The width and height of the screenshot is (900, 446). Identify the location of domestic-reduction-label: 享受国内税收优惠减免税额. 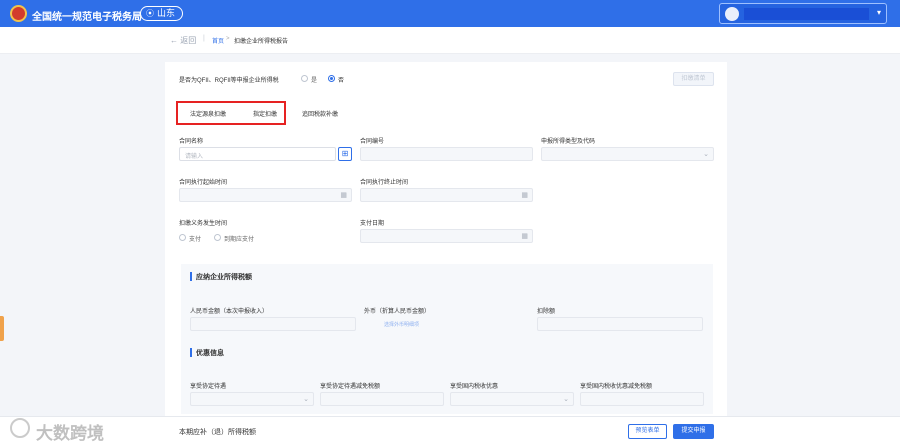
(616, 387).